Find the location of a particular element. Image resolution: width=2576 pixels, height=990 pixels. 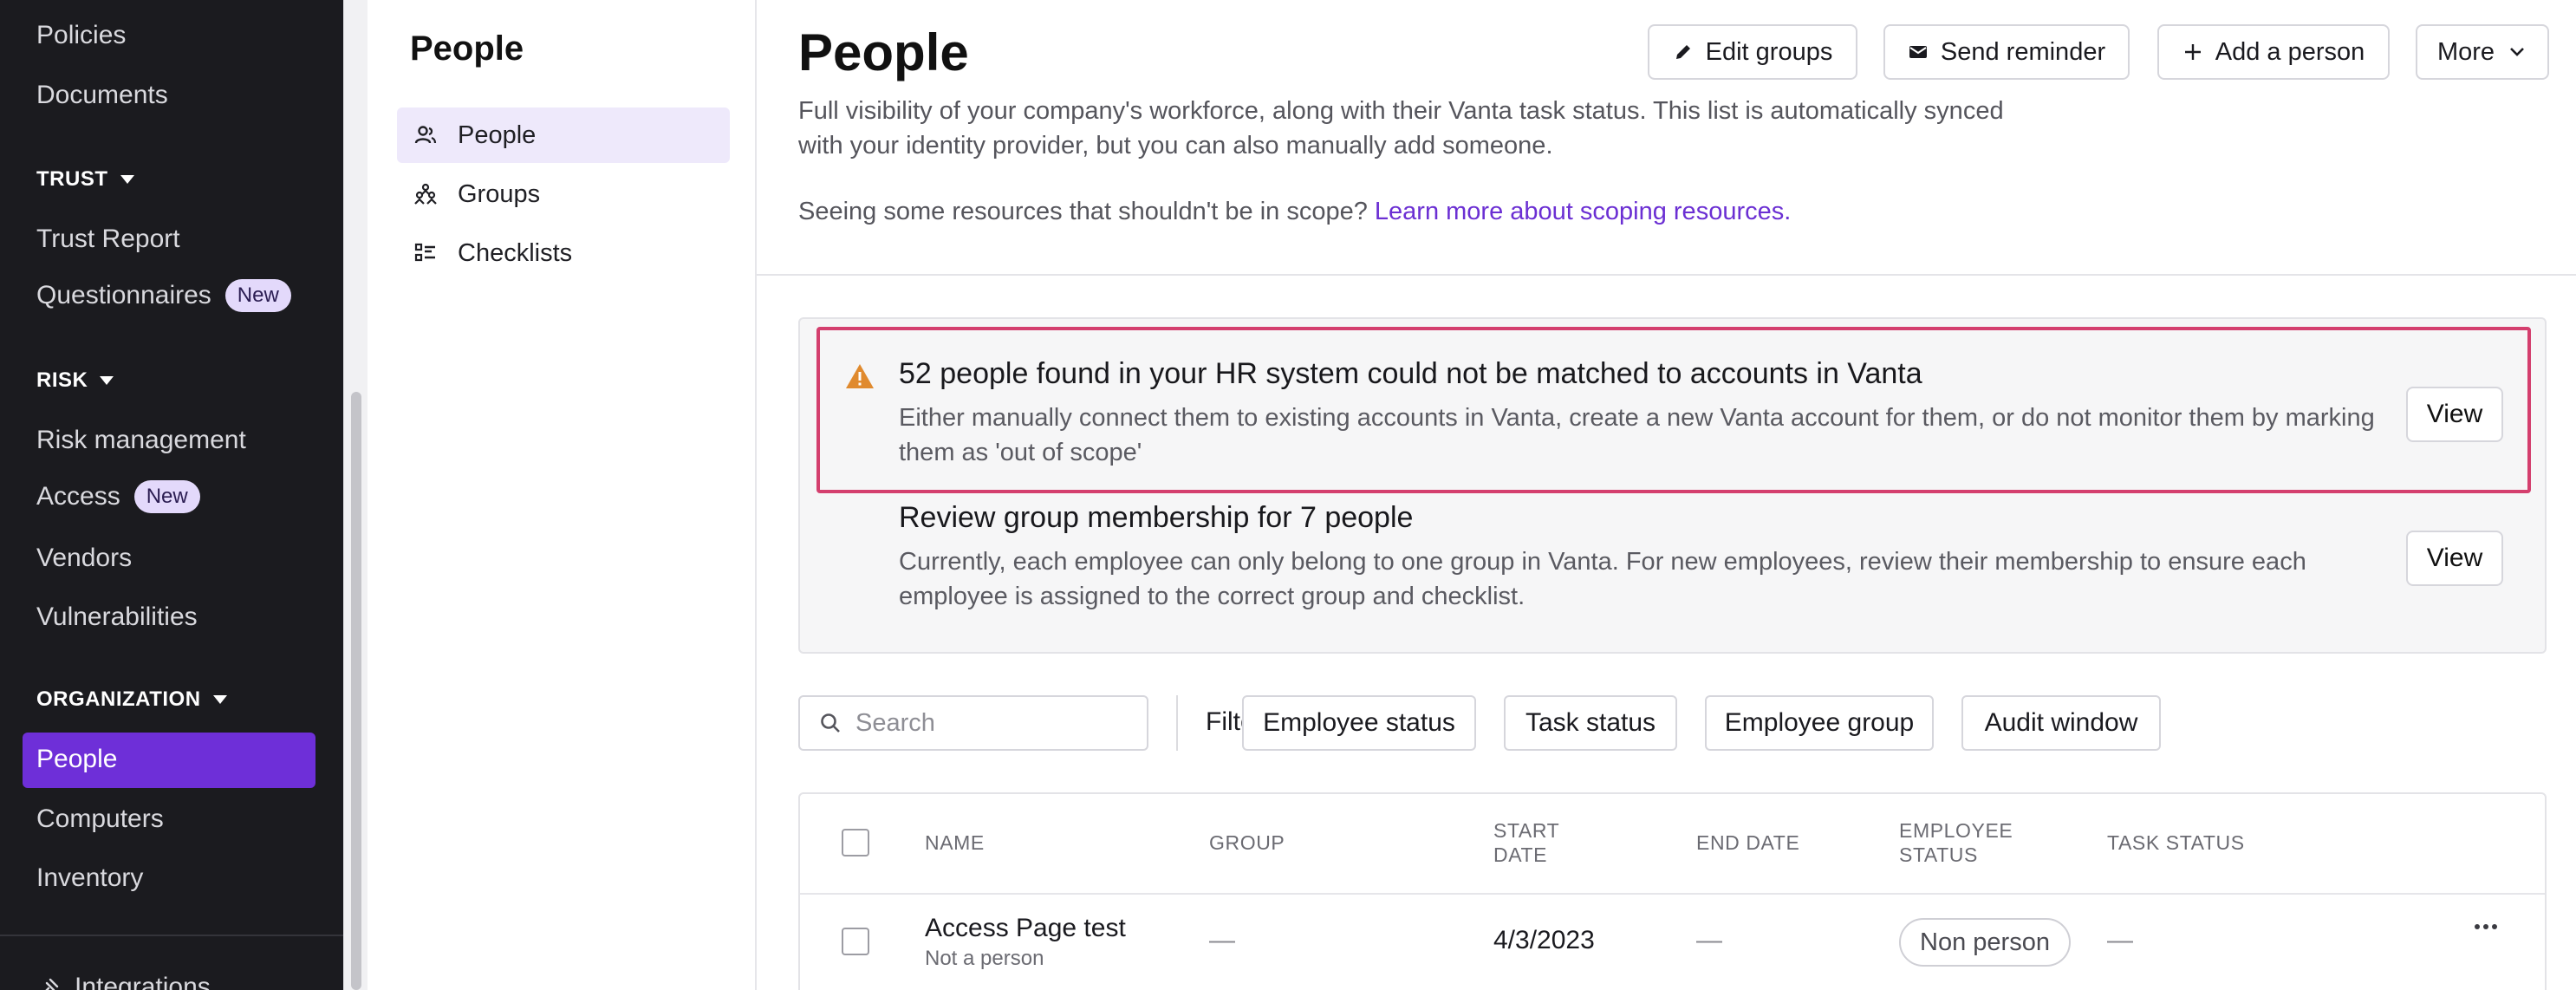

view-group-membership-button: View is located at coordinates (2454, 558).